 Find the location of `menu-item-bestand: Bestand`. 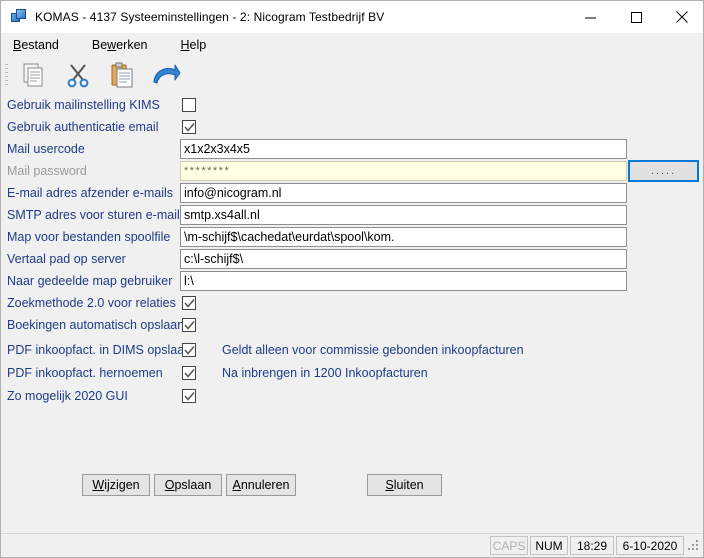

menu-item-bestand: Bestand is located at coordinates (36, 45).